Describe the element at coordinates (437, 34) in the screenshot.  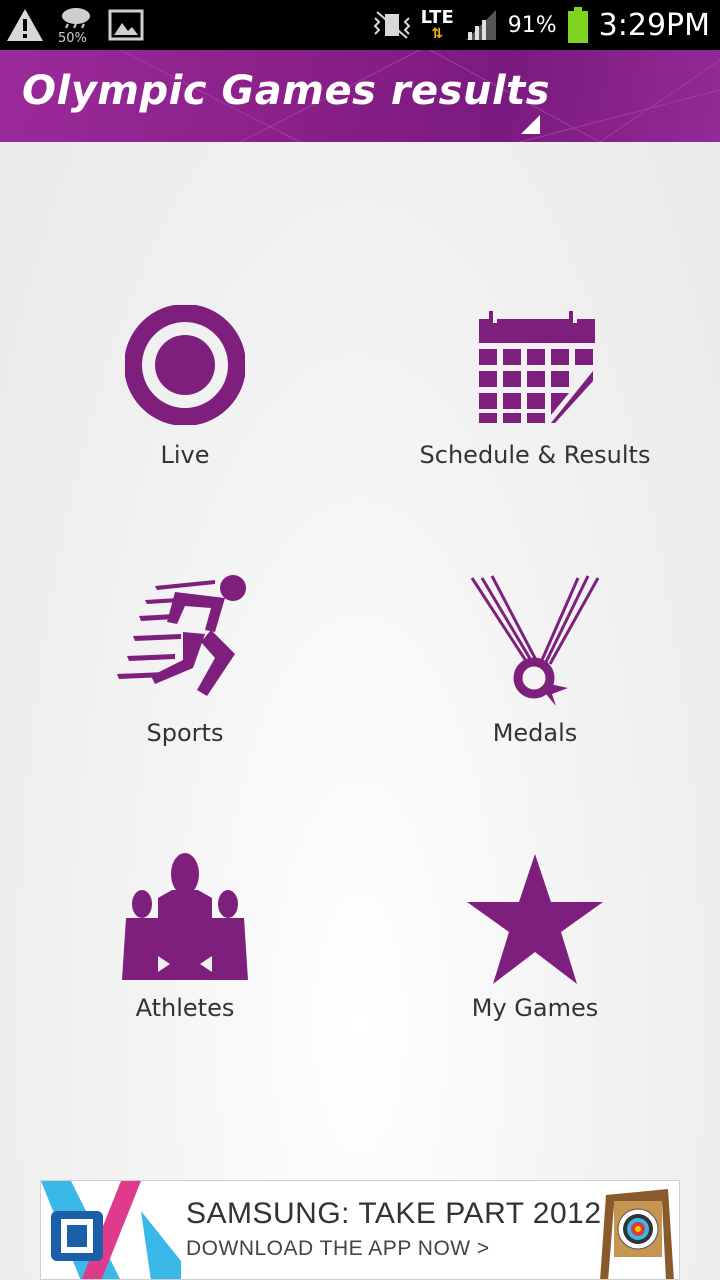
I see `data-activity-icon: ⇅` at that location.